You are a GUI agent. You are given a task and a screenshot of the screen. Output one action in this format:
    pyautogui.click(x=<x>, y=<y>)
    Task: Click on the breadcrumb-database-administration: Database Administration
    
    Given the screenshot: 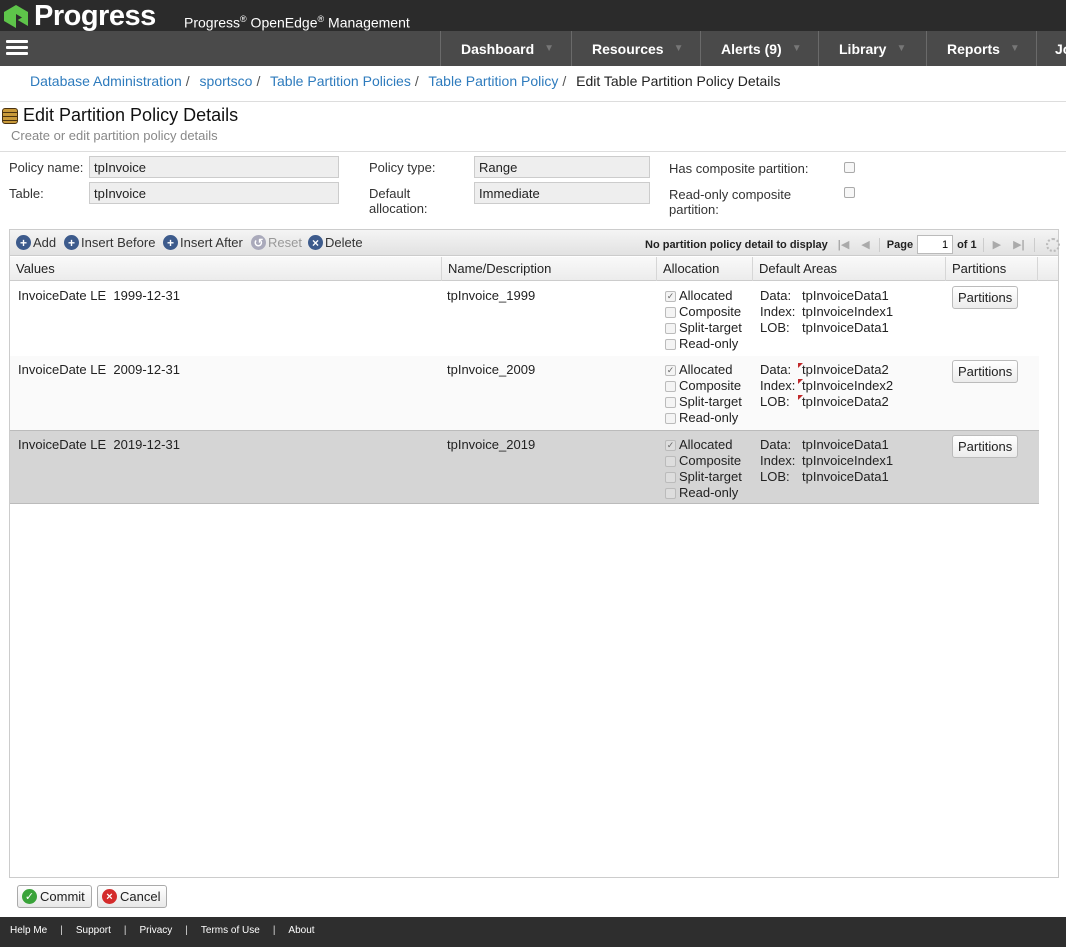 What is the action you would take?
    pyautogui.click(x=106, y=81)
    